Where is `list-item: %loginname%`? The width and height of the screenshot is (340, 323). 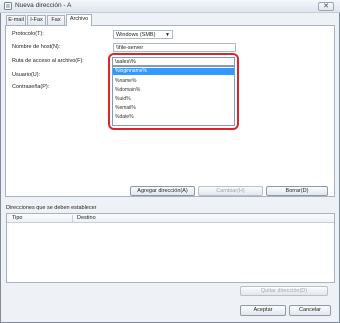
list-item: %loginname% is located at coordinates (173, 71).